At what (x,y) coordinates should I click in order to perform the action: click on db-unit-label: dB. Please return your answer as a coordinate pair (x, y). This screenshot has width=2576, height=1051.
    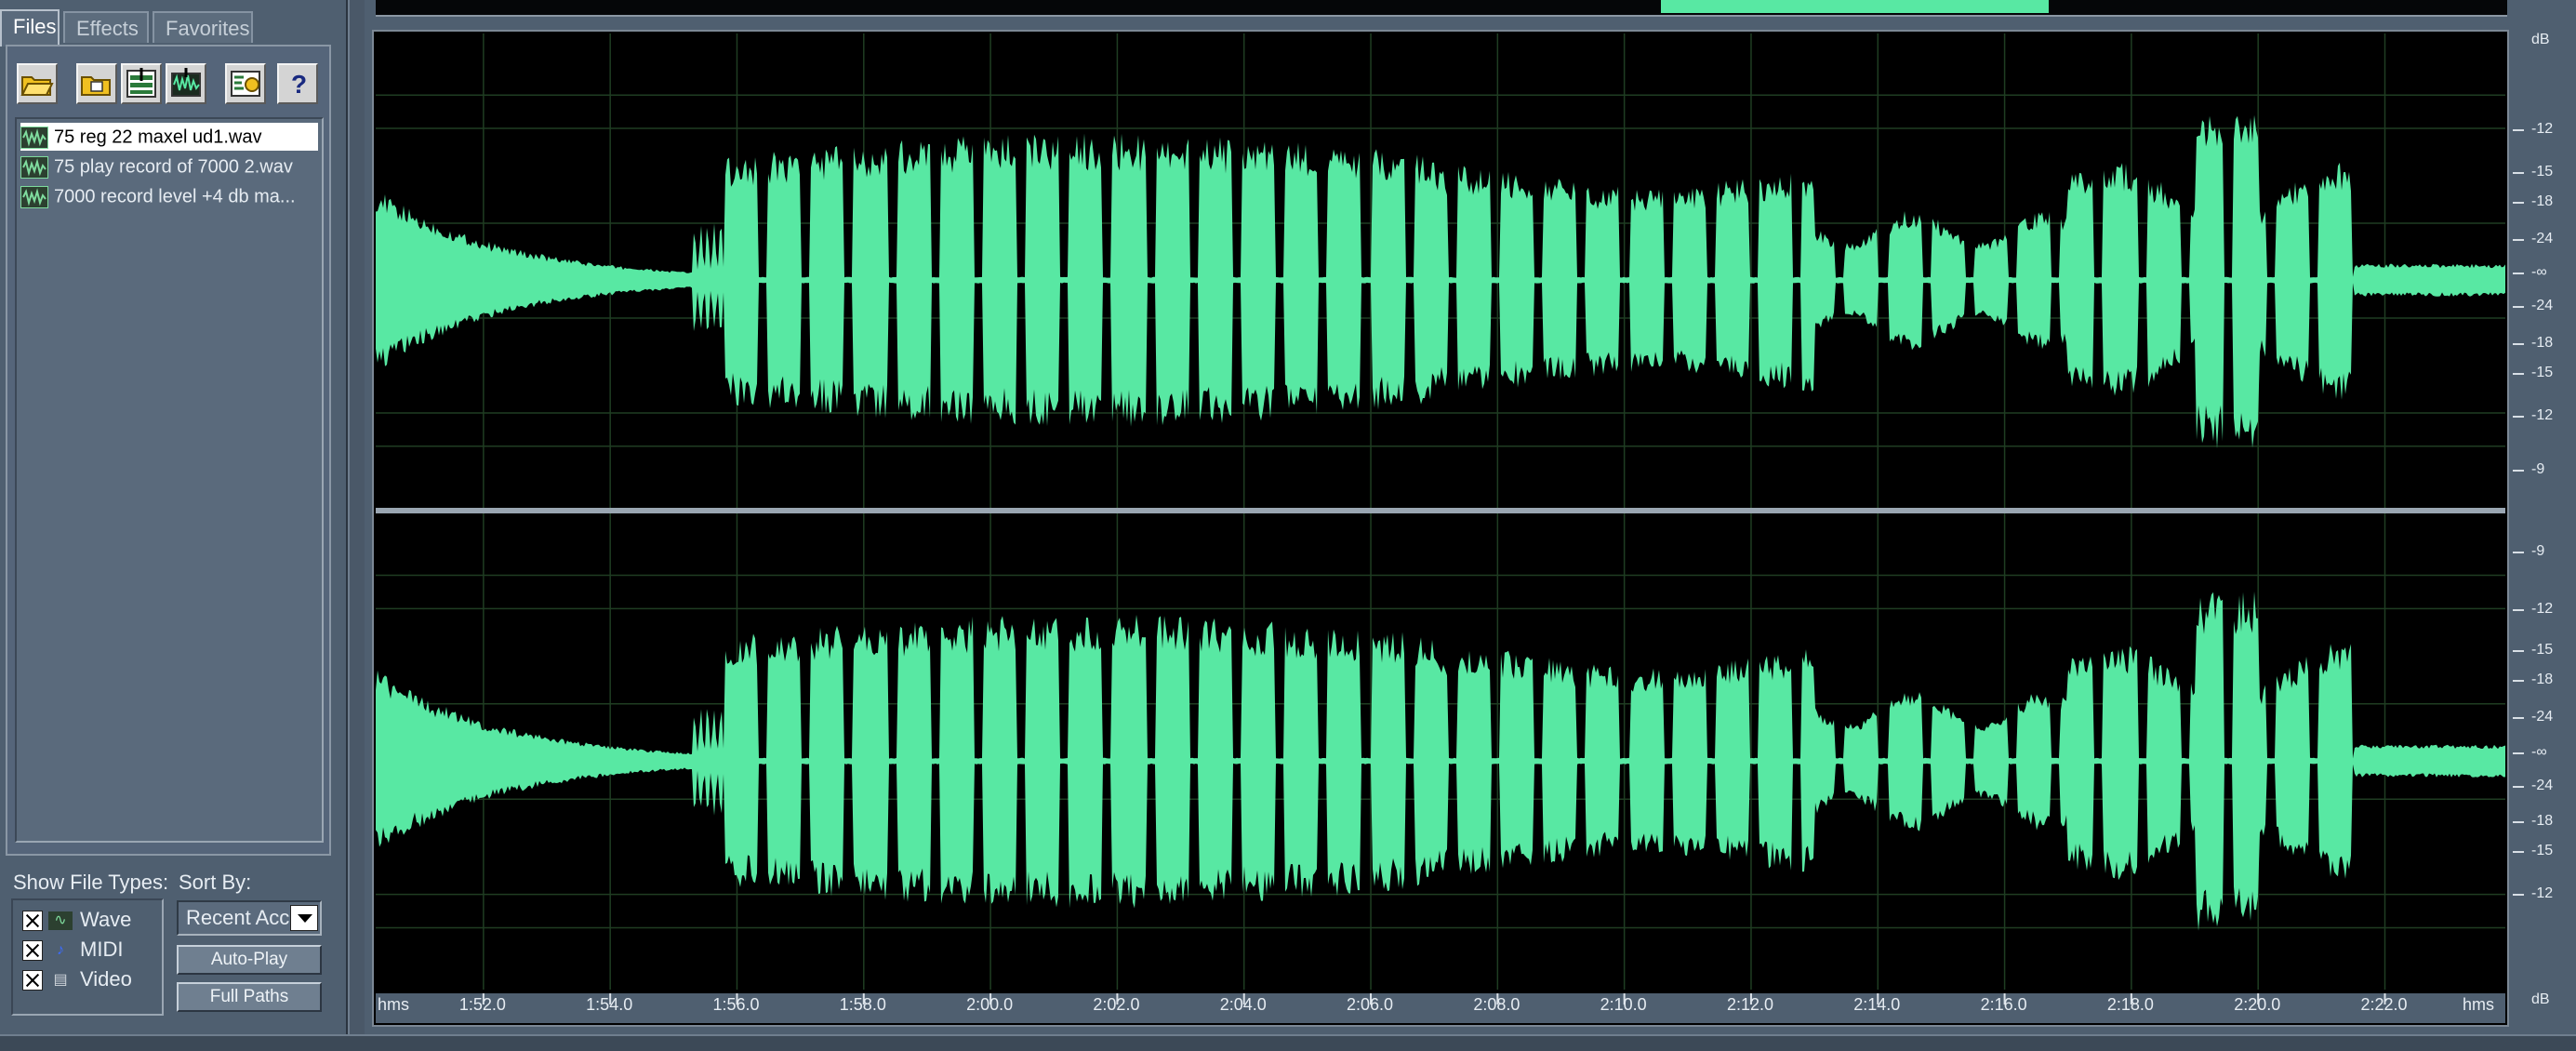
    Looking at the image, I should click on (2540, 39).